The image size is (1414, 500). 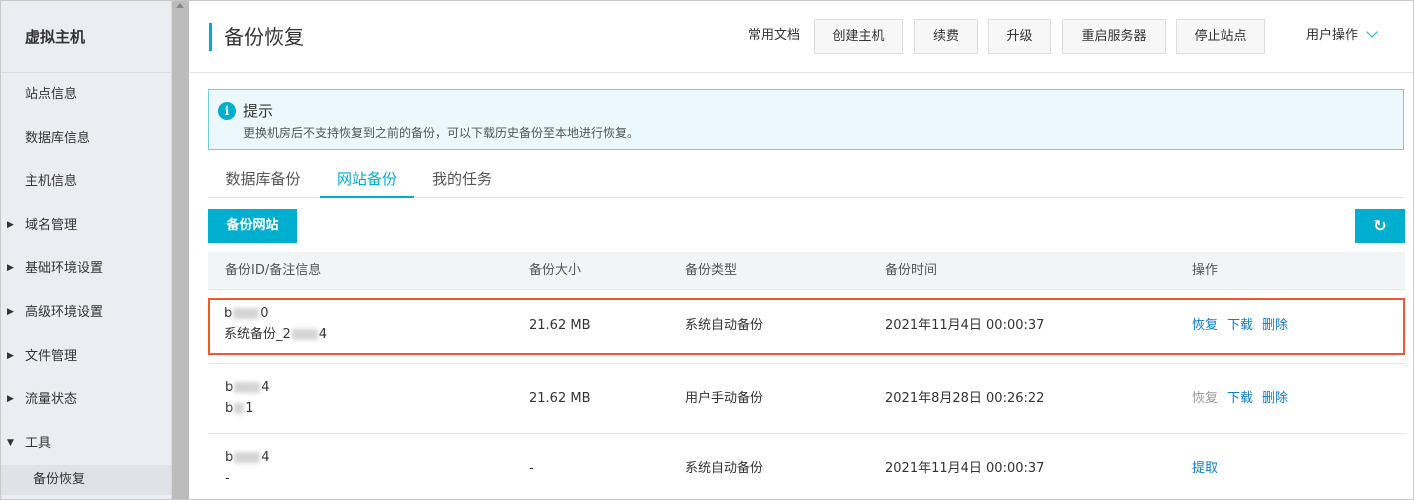 I want to click on sidebar-item-label: 文件管理, so click(x=51, y=356).